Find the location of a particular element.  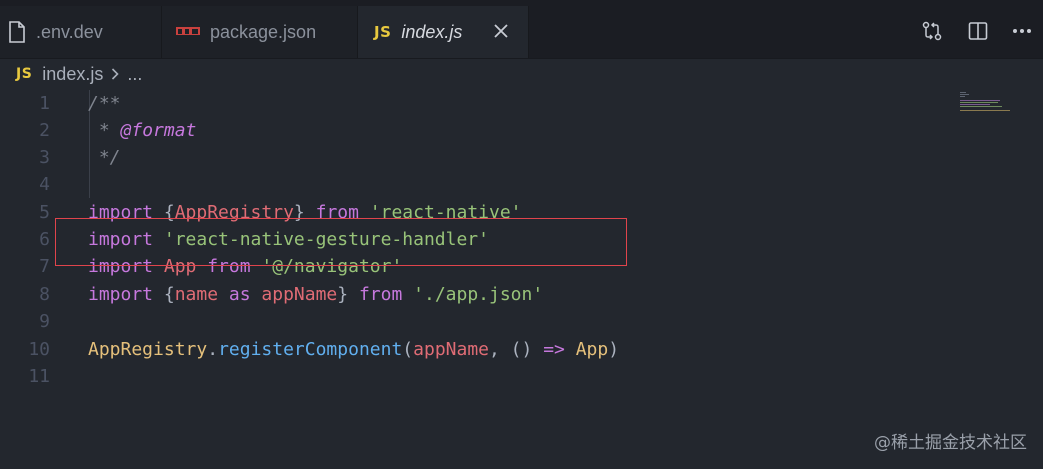

code-token: as is located at coordinates (245, 294).